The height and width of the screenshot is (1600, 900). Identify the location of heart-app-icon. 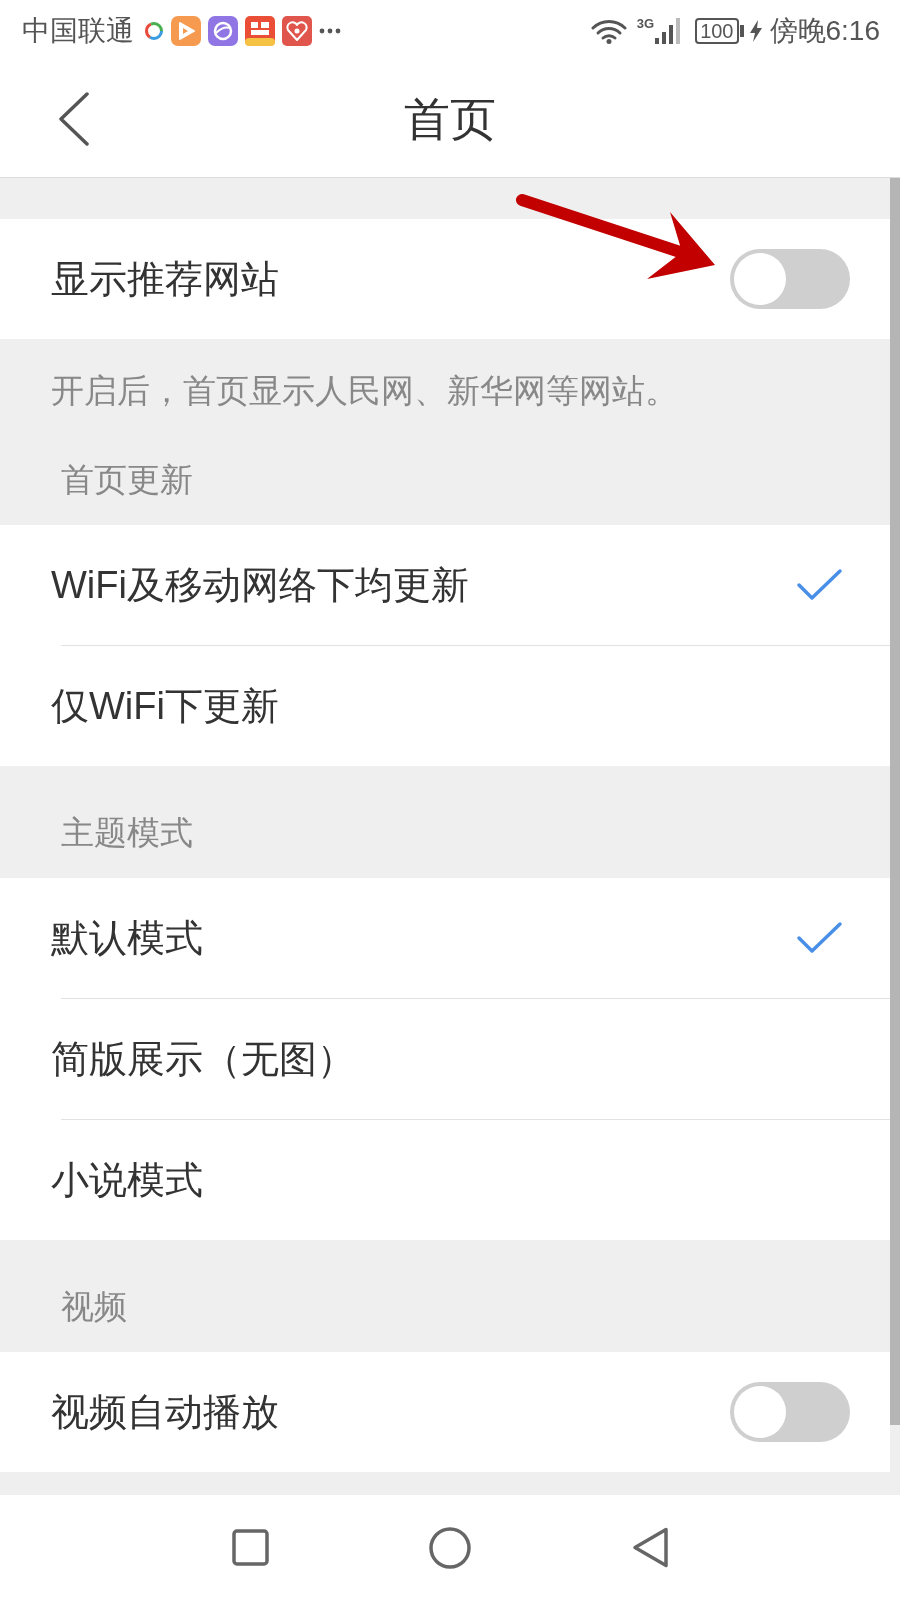
(297, 30).